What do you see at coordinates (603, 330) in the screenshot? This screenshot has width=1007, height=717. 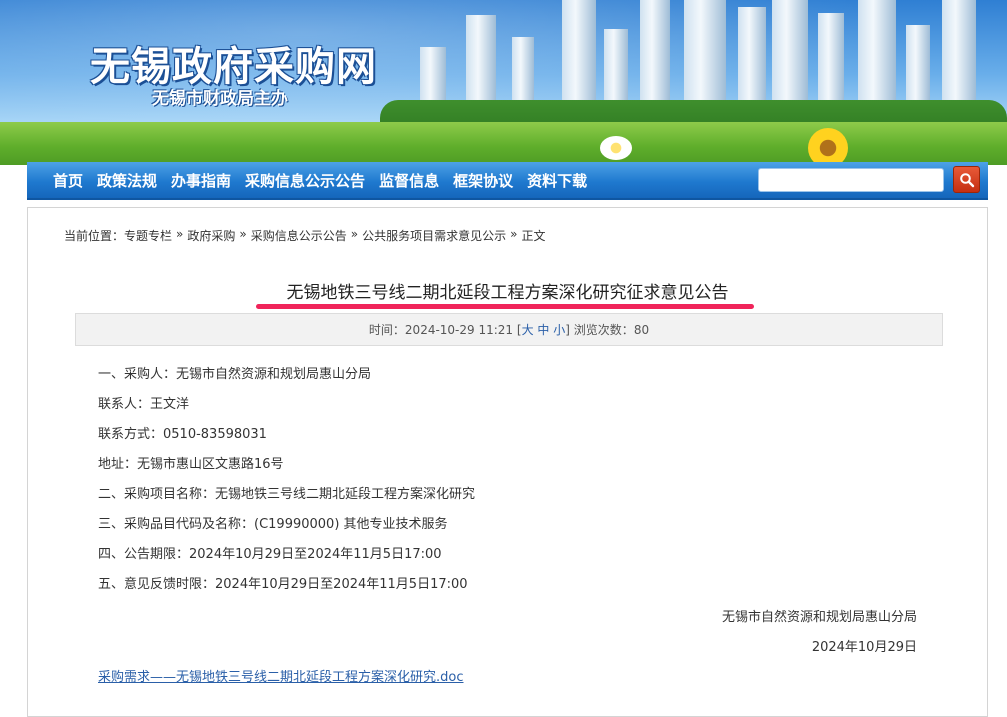 I see `views-label: 浏览次数：` at bounding box center [603, 330].